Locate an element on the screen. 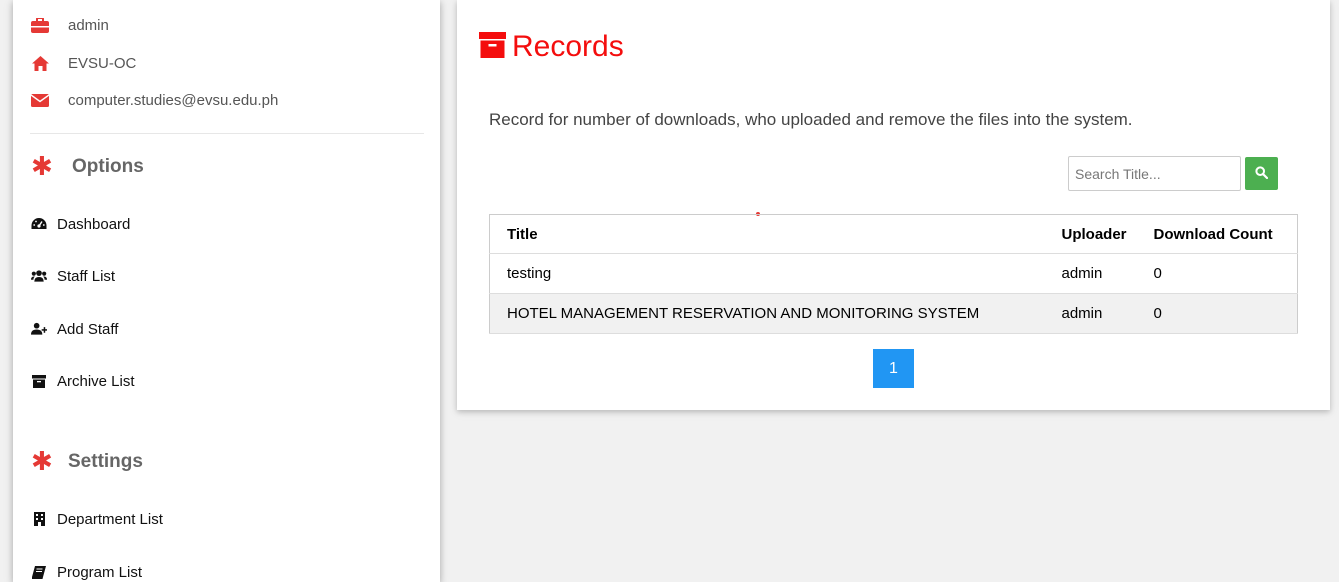  dashboard-icon is located at coordinates (39, 224).